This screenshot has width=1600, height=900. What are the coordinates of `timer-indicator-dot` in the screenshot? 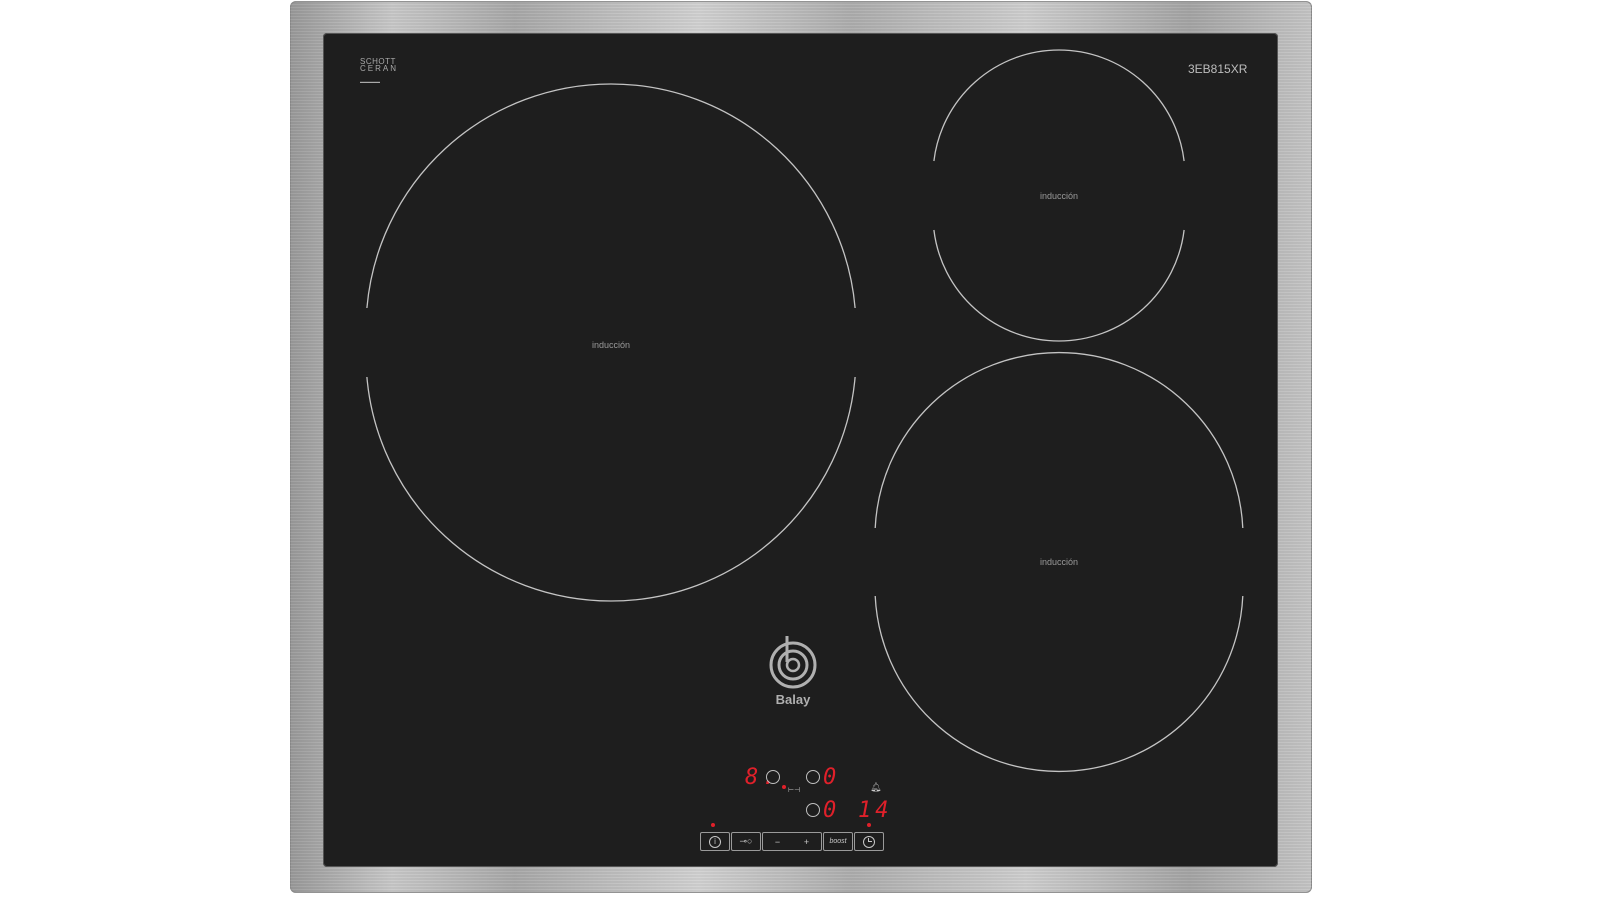 It's located at (869, 825).